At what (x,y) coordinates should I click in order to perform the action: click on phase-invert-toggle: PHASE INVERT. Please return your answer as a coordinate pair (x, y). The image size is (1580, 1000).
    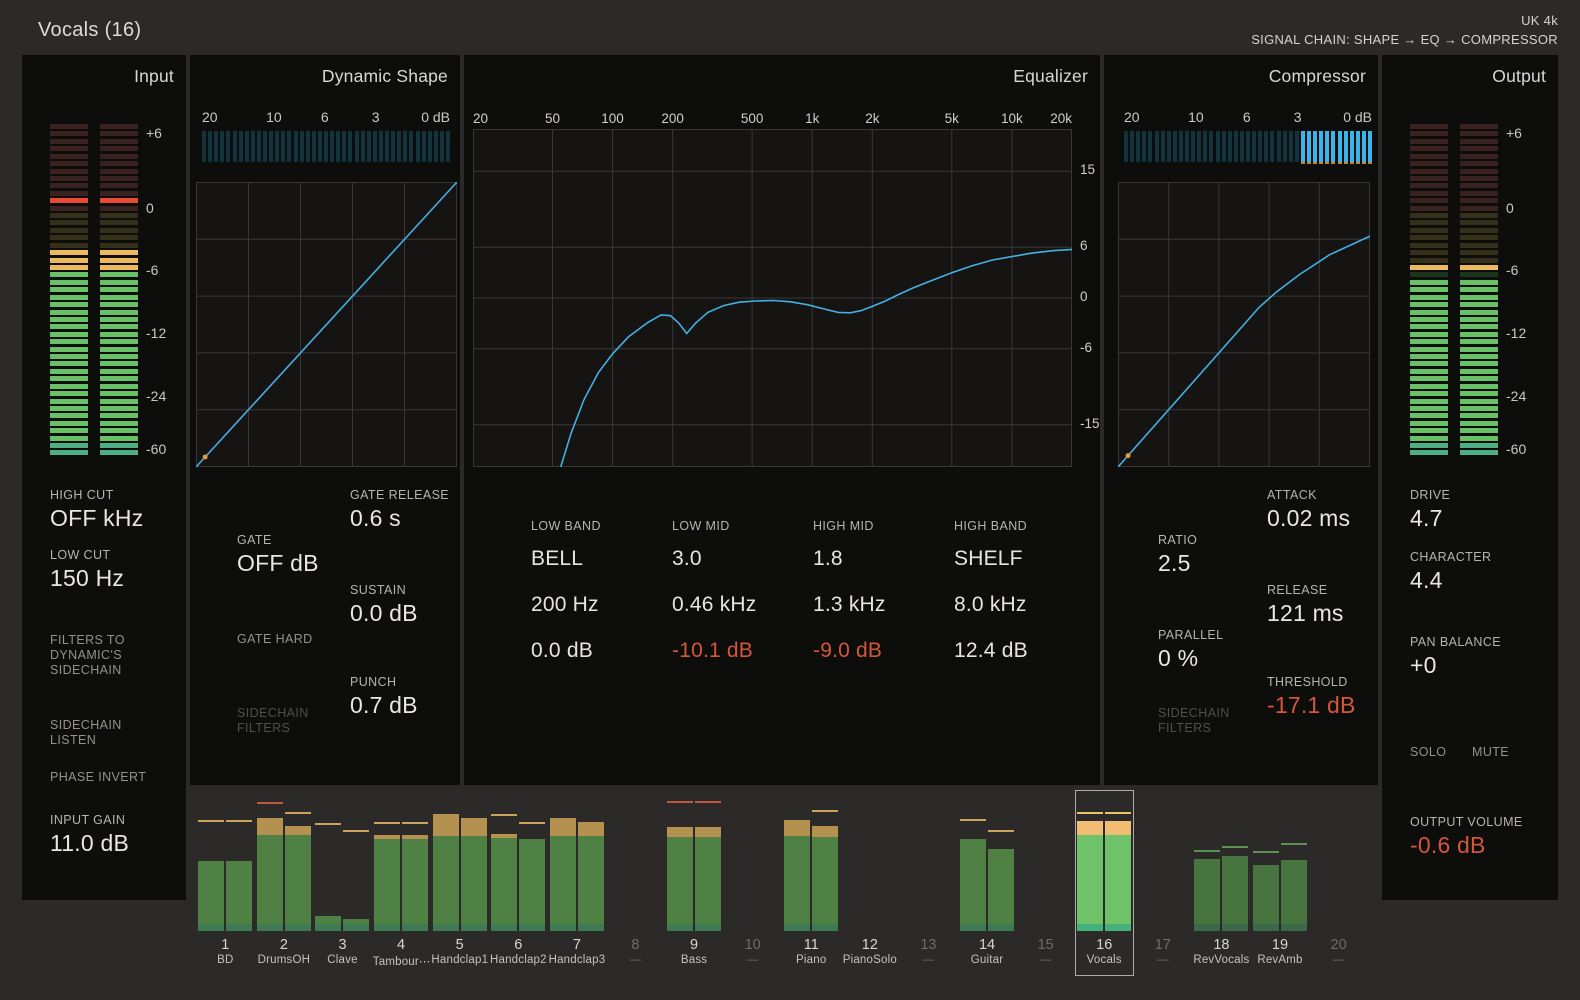
    Looking at the image, I should click on (115, 777).